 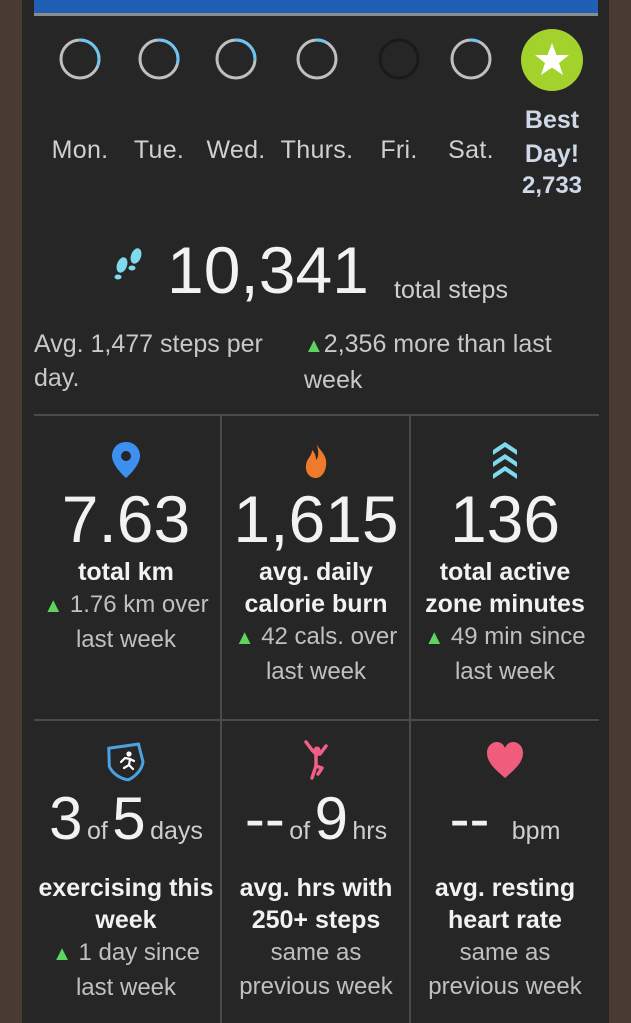 I want to click on heart-rate-change: same as previous week, so click(x=505, y=969).